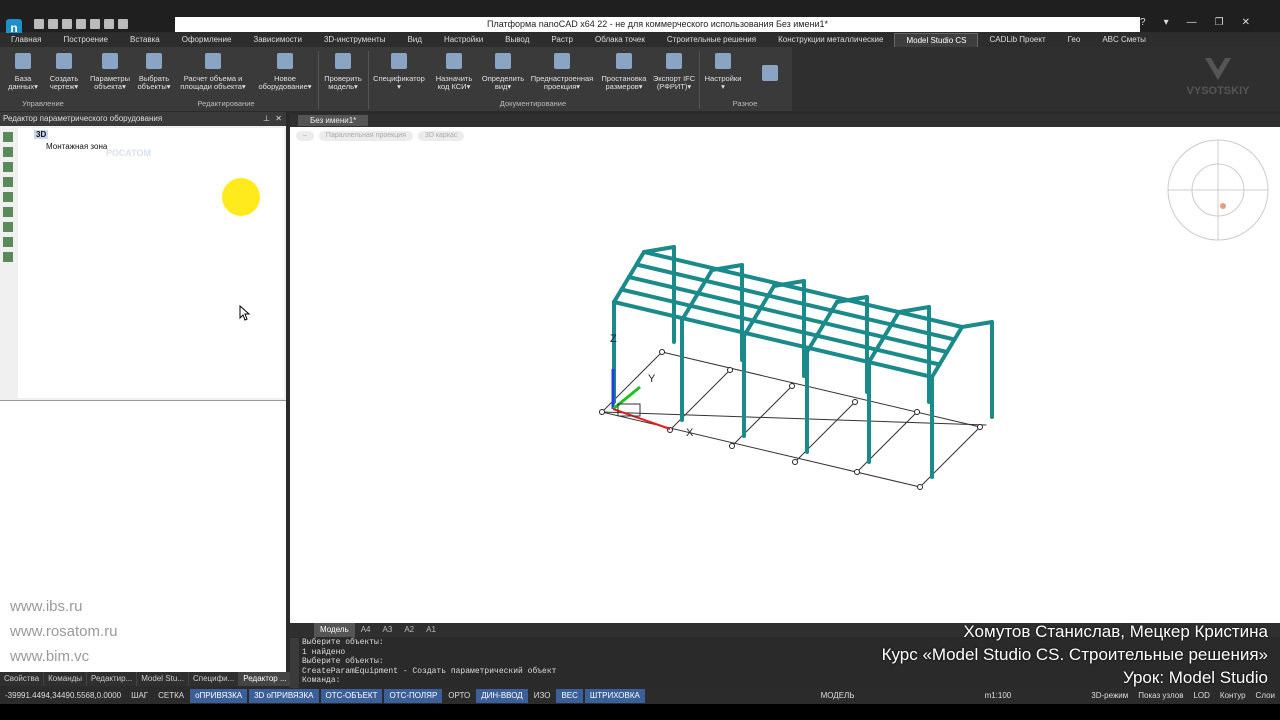 The width and height of the screenshot is (1280, 720). I want to click on lod-toggle: LOD, so click(1201, 696).